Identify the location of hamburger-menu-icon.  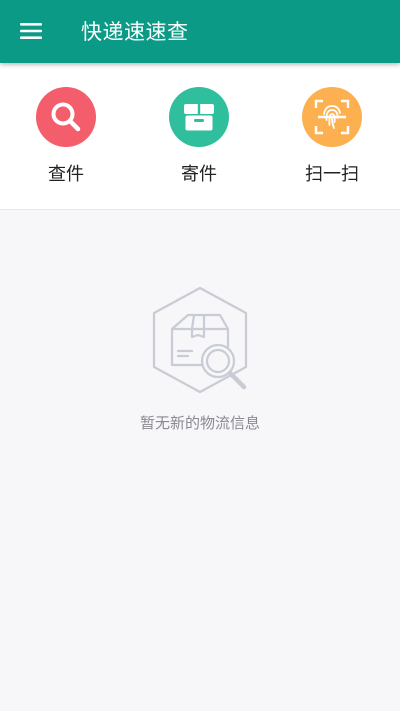
(31, 31).